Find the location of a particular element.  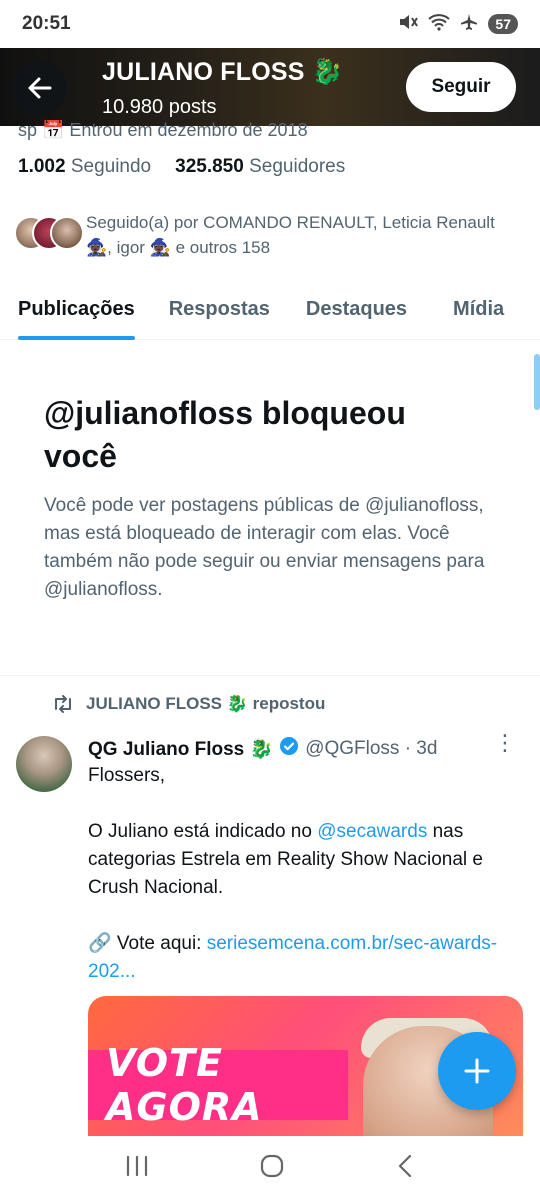

repost-indicator: JULIANO FLOSS 🐉 repostou is located at coordinates (188, 704).